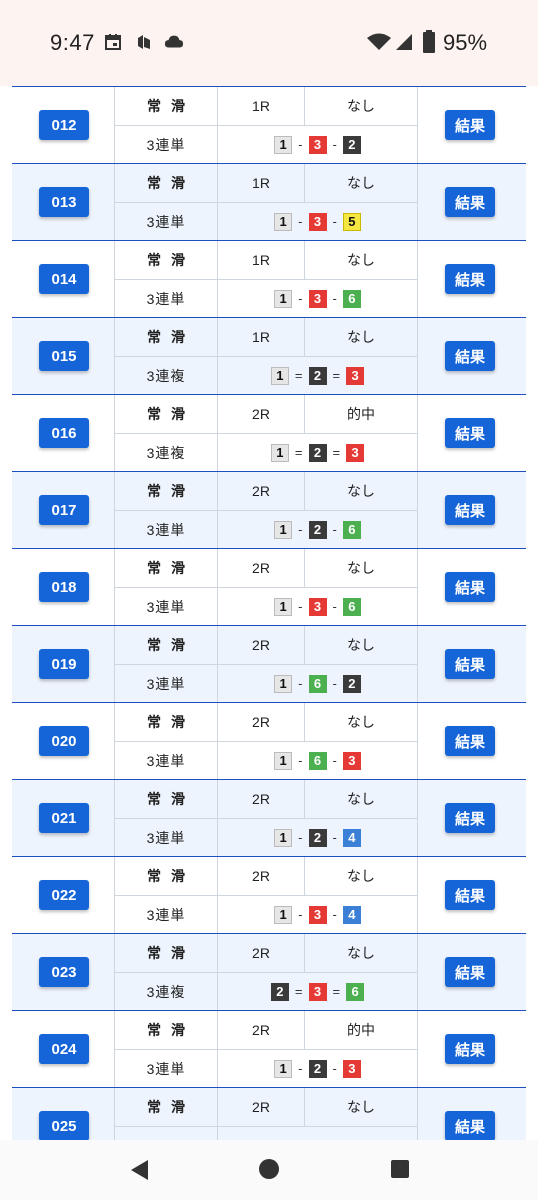 Image resolution: width=538 pixels, height=1200 pixels. What do you see at coordinates (317, 1133) in the screenshot?
I see `combination` at bounding box center [317, 1133].